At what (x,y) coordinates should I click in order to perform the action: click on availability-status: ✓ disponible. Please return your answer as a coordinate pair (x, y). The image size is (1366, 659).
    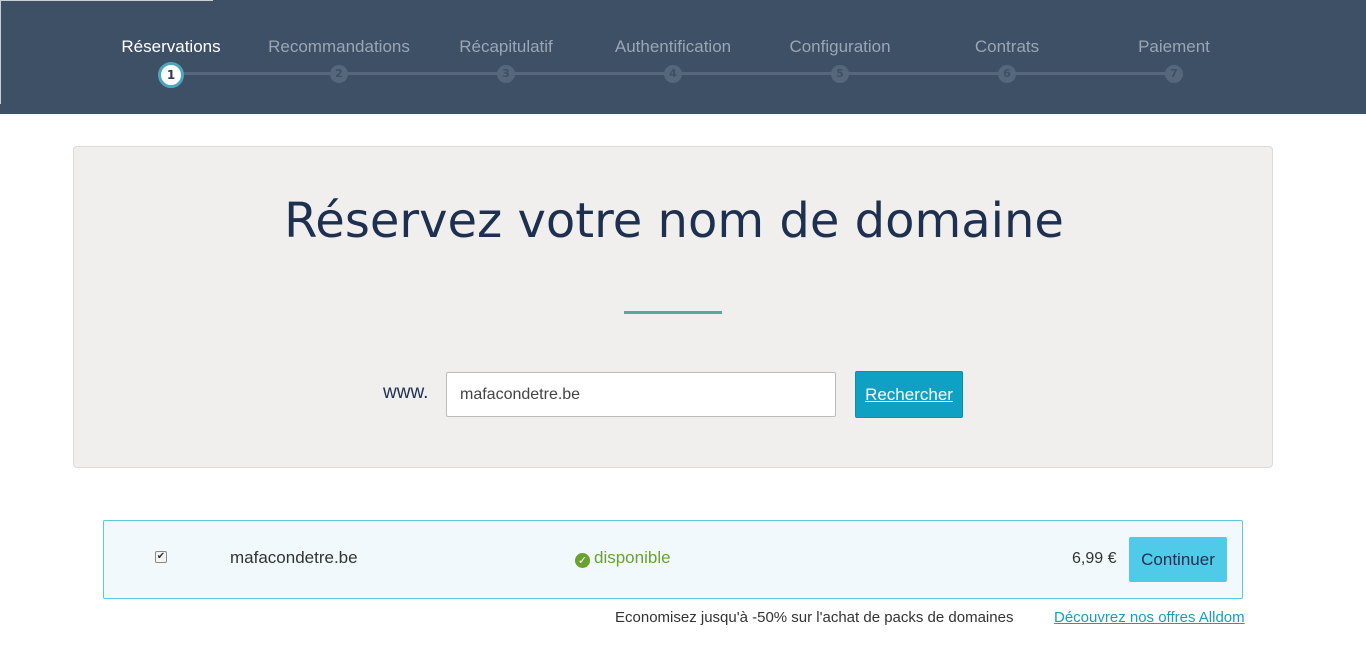
    Looking at the image, I should click on (623, 558).